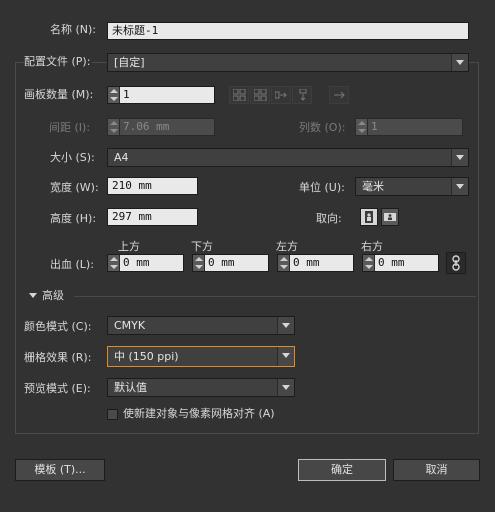 The width and height of the screenshot is (495, 512). I want to click on width-label: 宽度 (W):, so click(74, 187).